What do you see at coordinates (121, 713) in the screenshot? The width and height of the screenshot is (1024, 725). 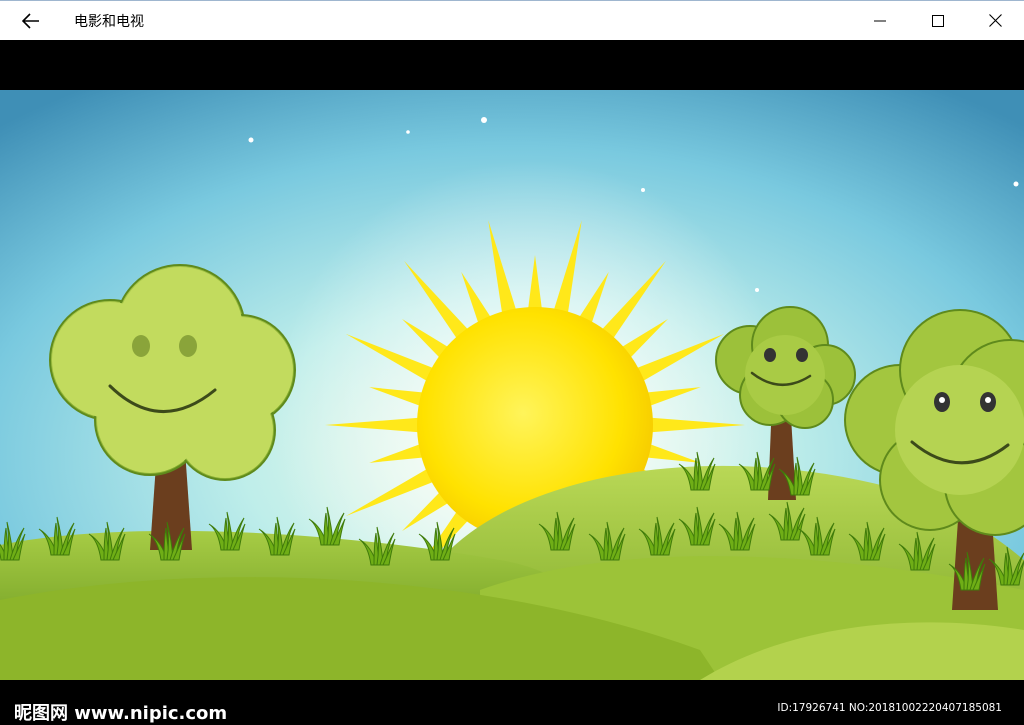 I see `watermark-site: 昵图网 www.nipic.com` at bounding box center [121, 713].